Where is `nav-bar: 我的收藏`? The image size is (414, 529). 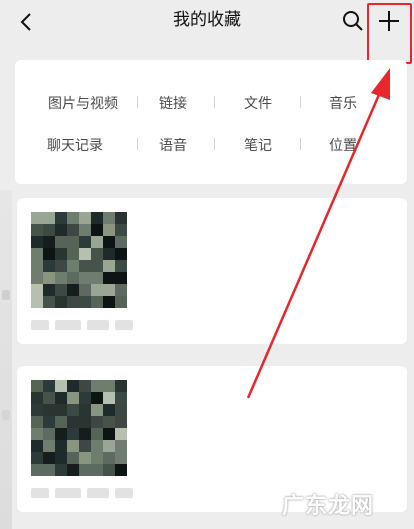
nav-bar: 我的收藏 is located at coordinates (207, 22).